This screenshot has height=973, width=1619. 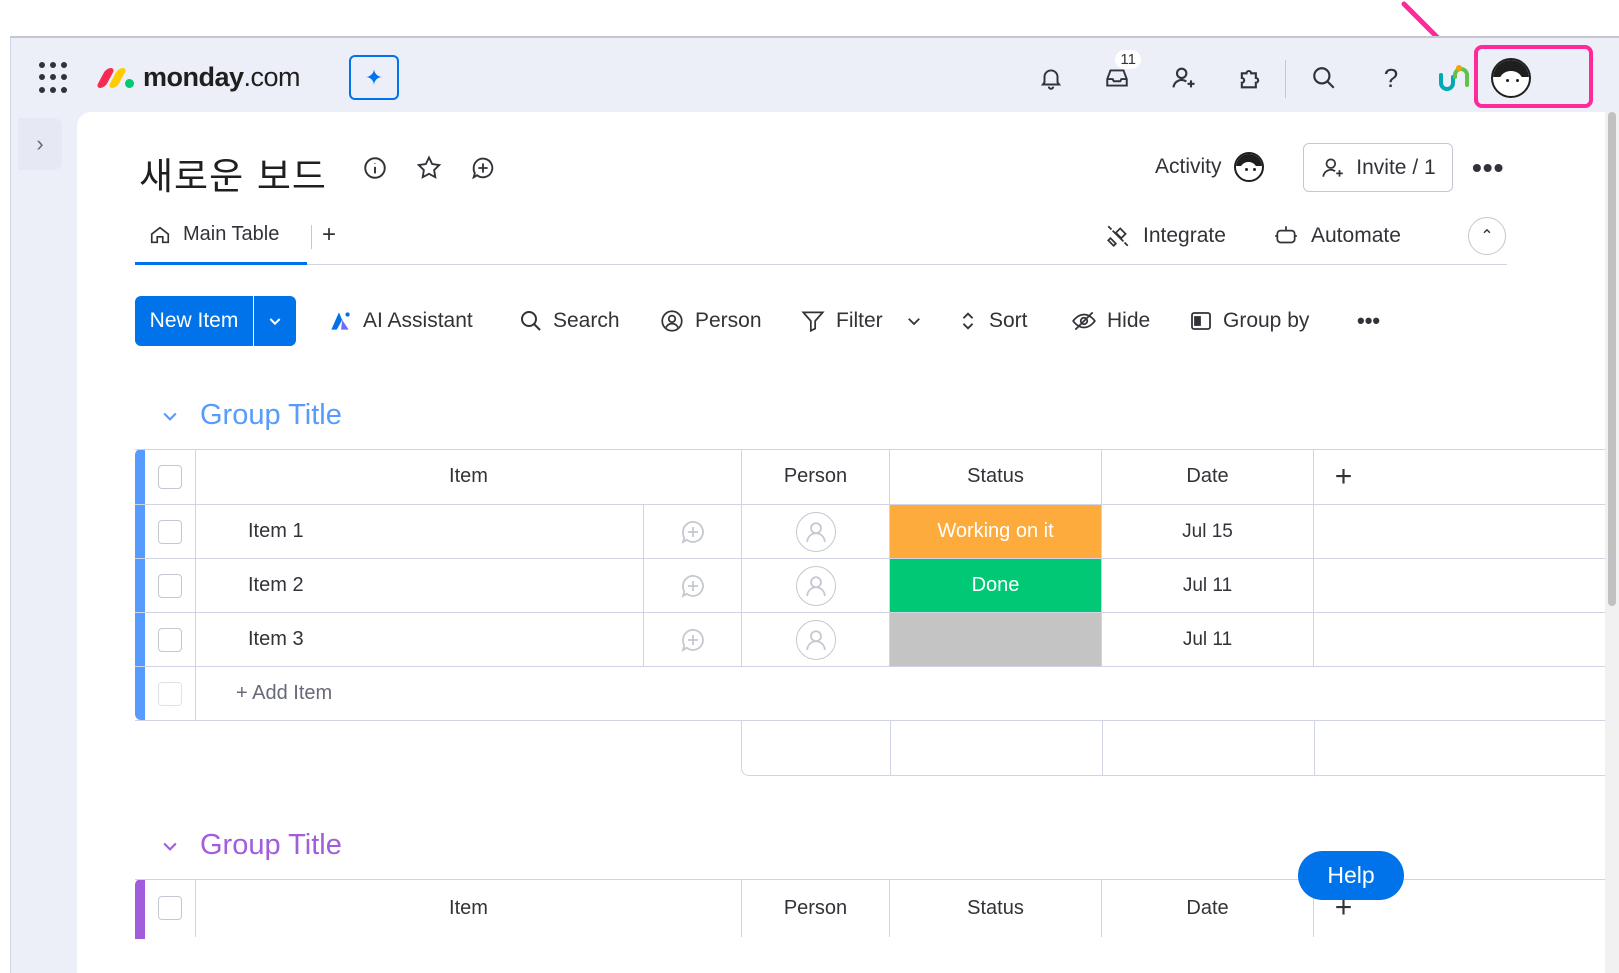 I want to click on item-name: Item 3, so click(x=419, y=639).